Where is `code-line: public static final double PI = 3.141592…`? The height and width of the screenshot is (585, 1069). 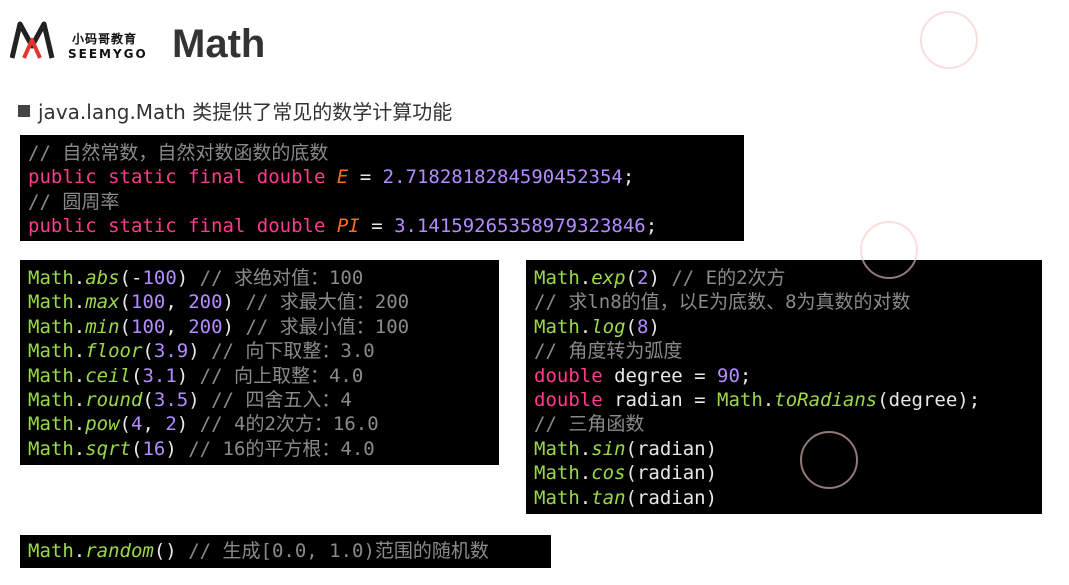
code-line: public static final double PI = 3.141592… is located at coordinates (382, 226).